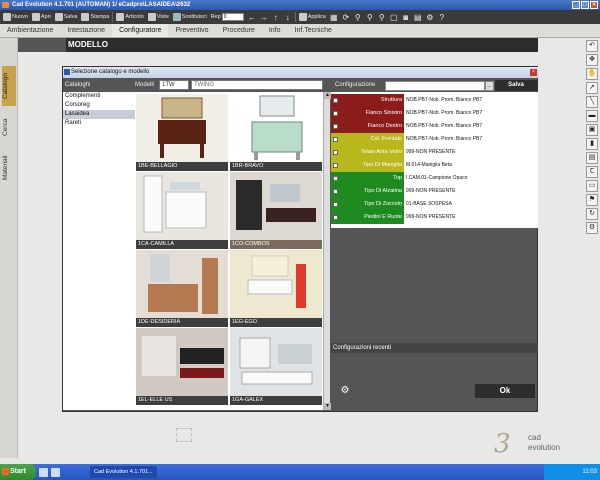 This screenshot has height=480, width=600. What do you see at coordinates (95, 17) in the screenshot?
I see `stampa-button: Stampa` at bounding box center [95, 17].